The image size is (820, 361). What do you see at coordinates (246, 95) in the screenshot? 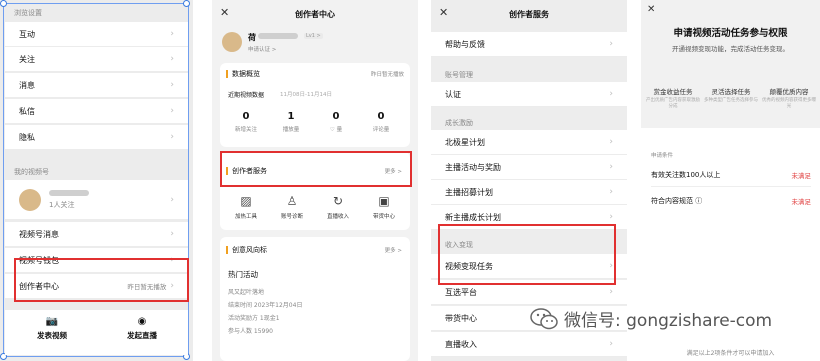
I see `recent-label: 近期视频数据` at bounding box center [246, 95].